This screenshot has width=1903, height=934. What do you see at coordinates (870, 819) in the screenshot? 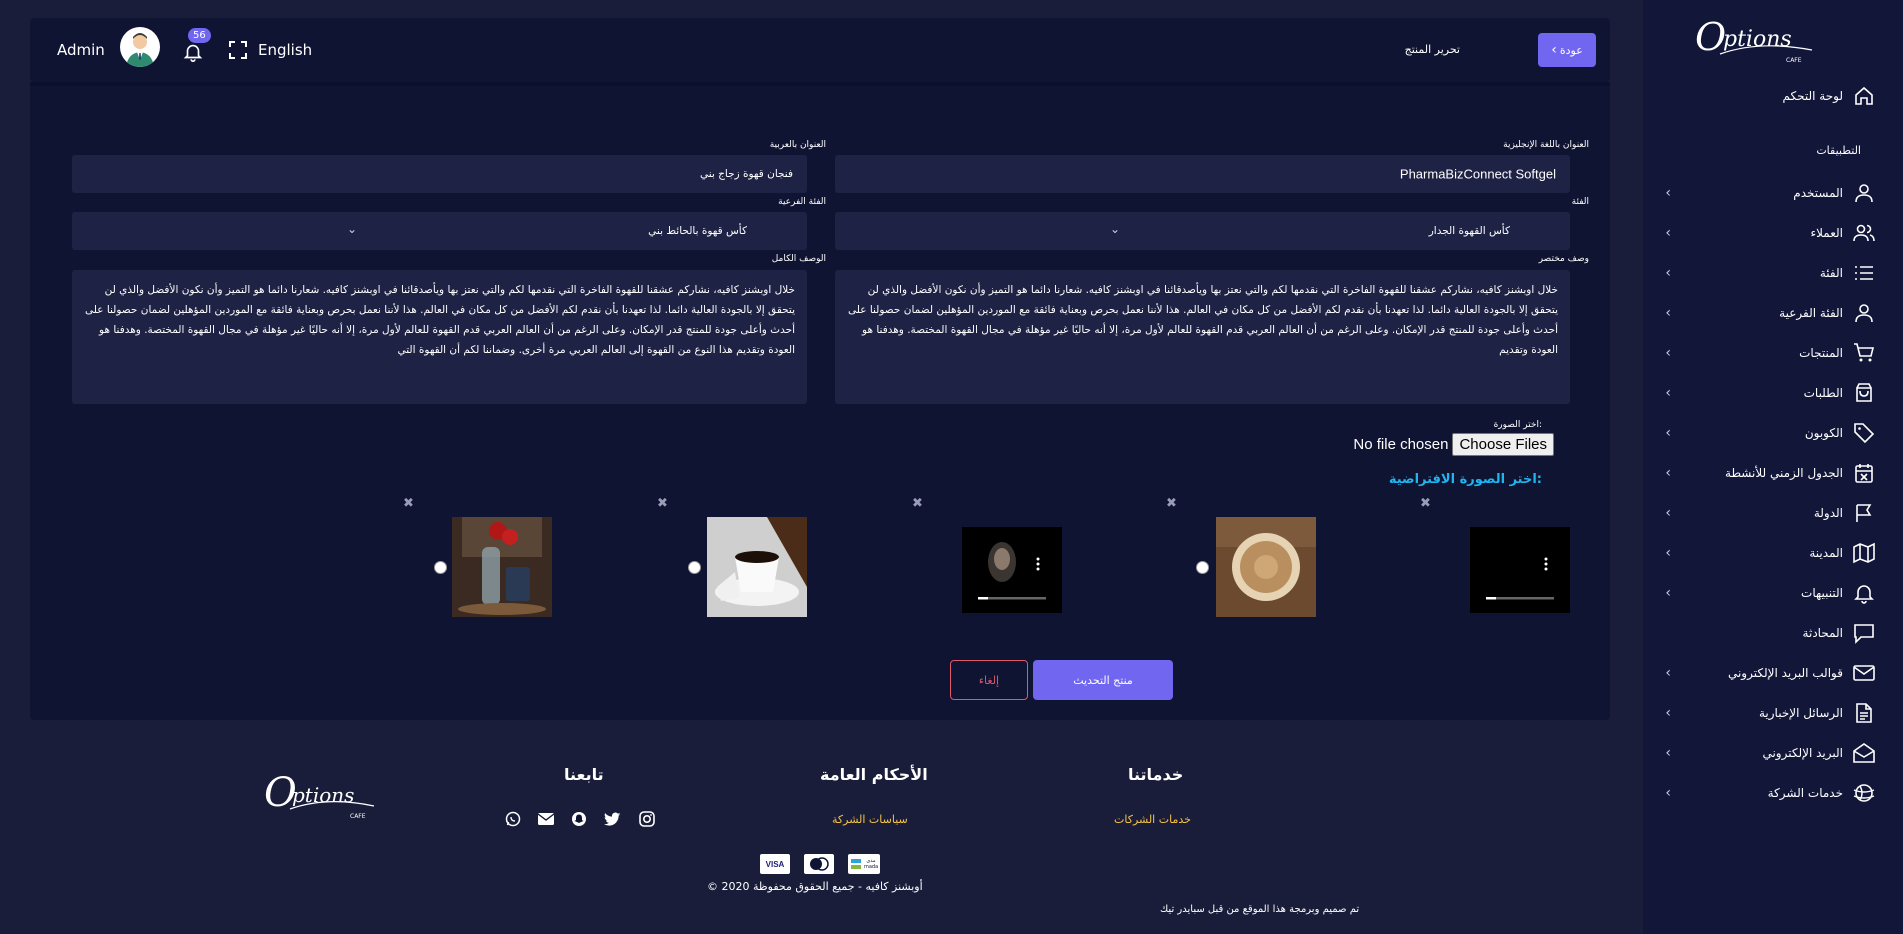
I see `footer-terms-link: سياسات الشركة` at bounding box center [870, 819].